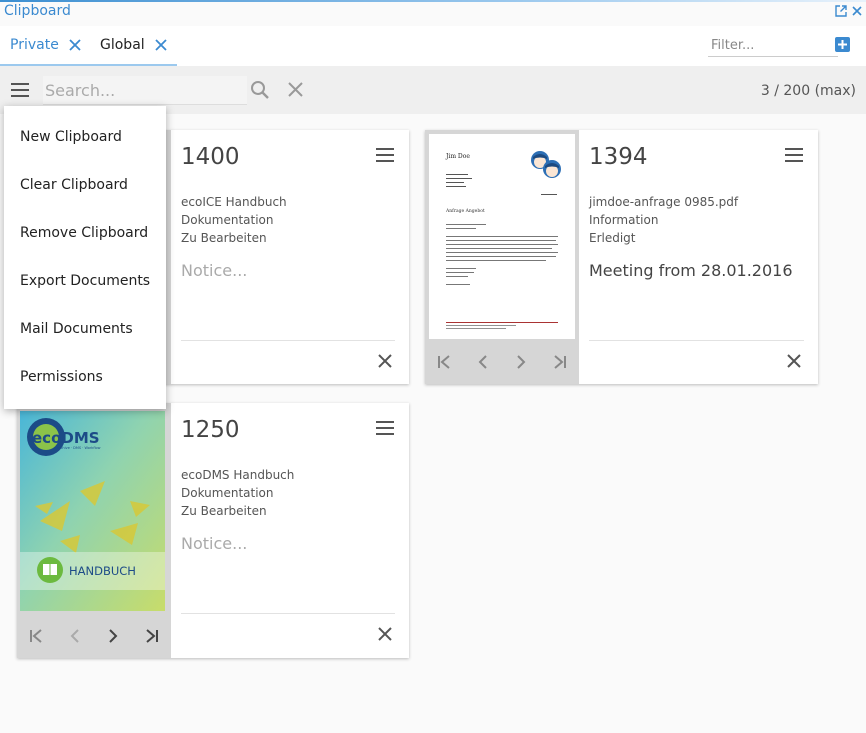 The image size is (866, 733). I want to click on document-number: 1250, so click(210, 430).